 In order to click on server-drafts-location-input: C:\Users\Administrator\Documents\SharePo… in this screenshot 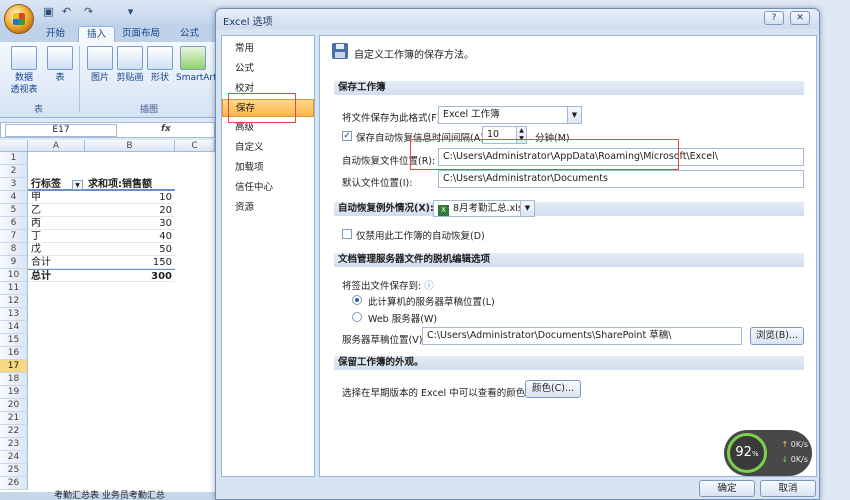, I will do `click(582, 336)`.